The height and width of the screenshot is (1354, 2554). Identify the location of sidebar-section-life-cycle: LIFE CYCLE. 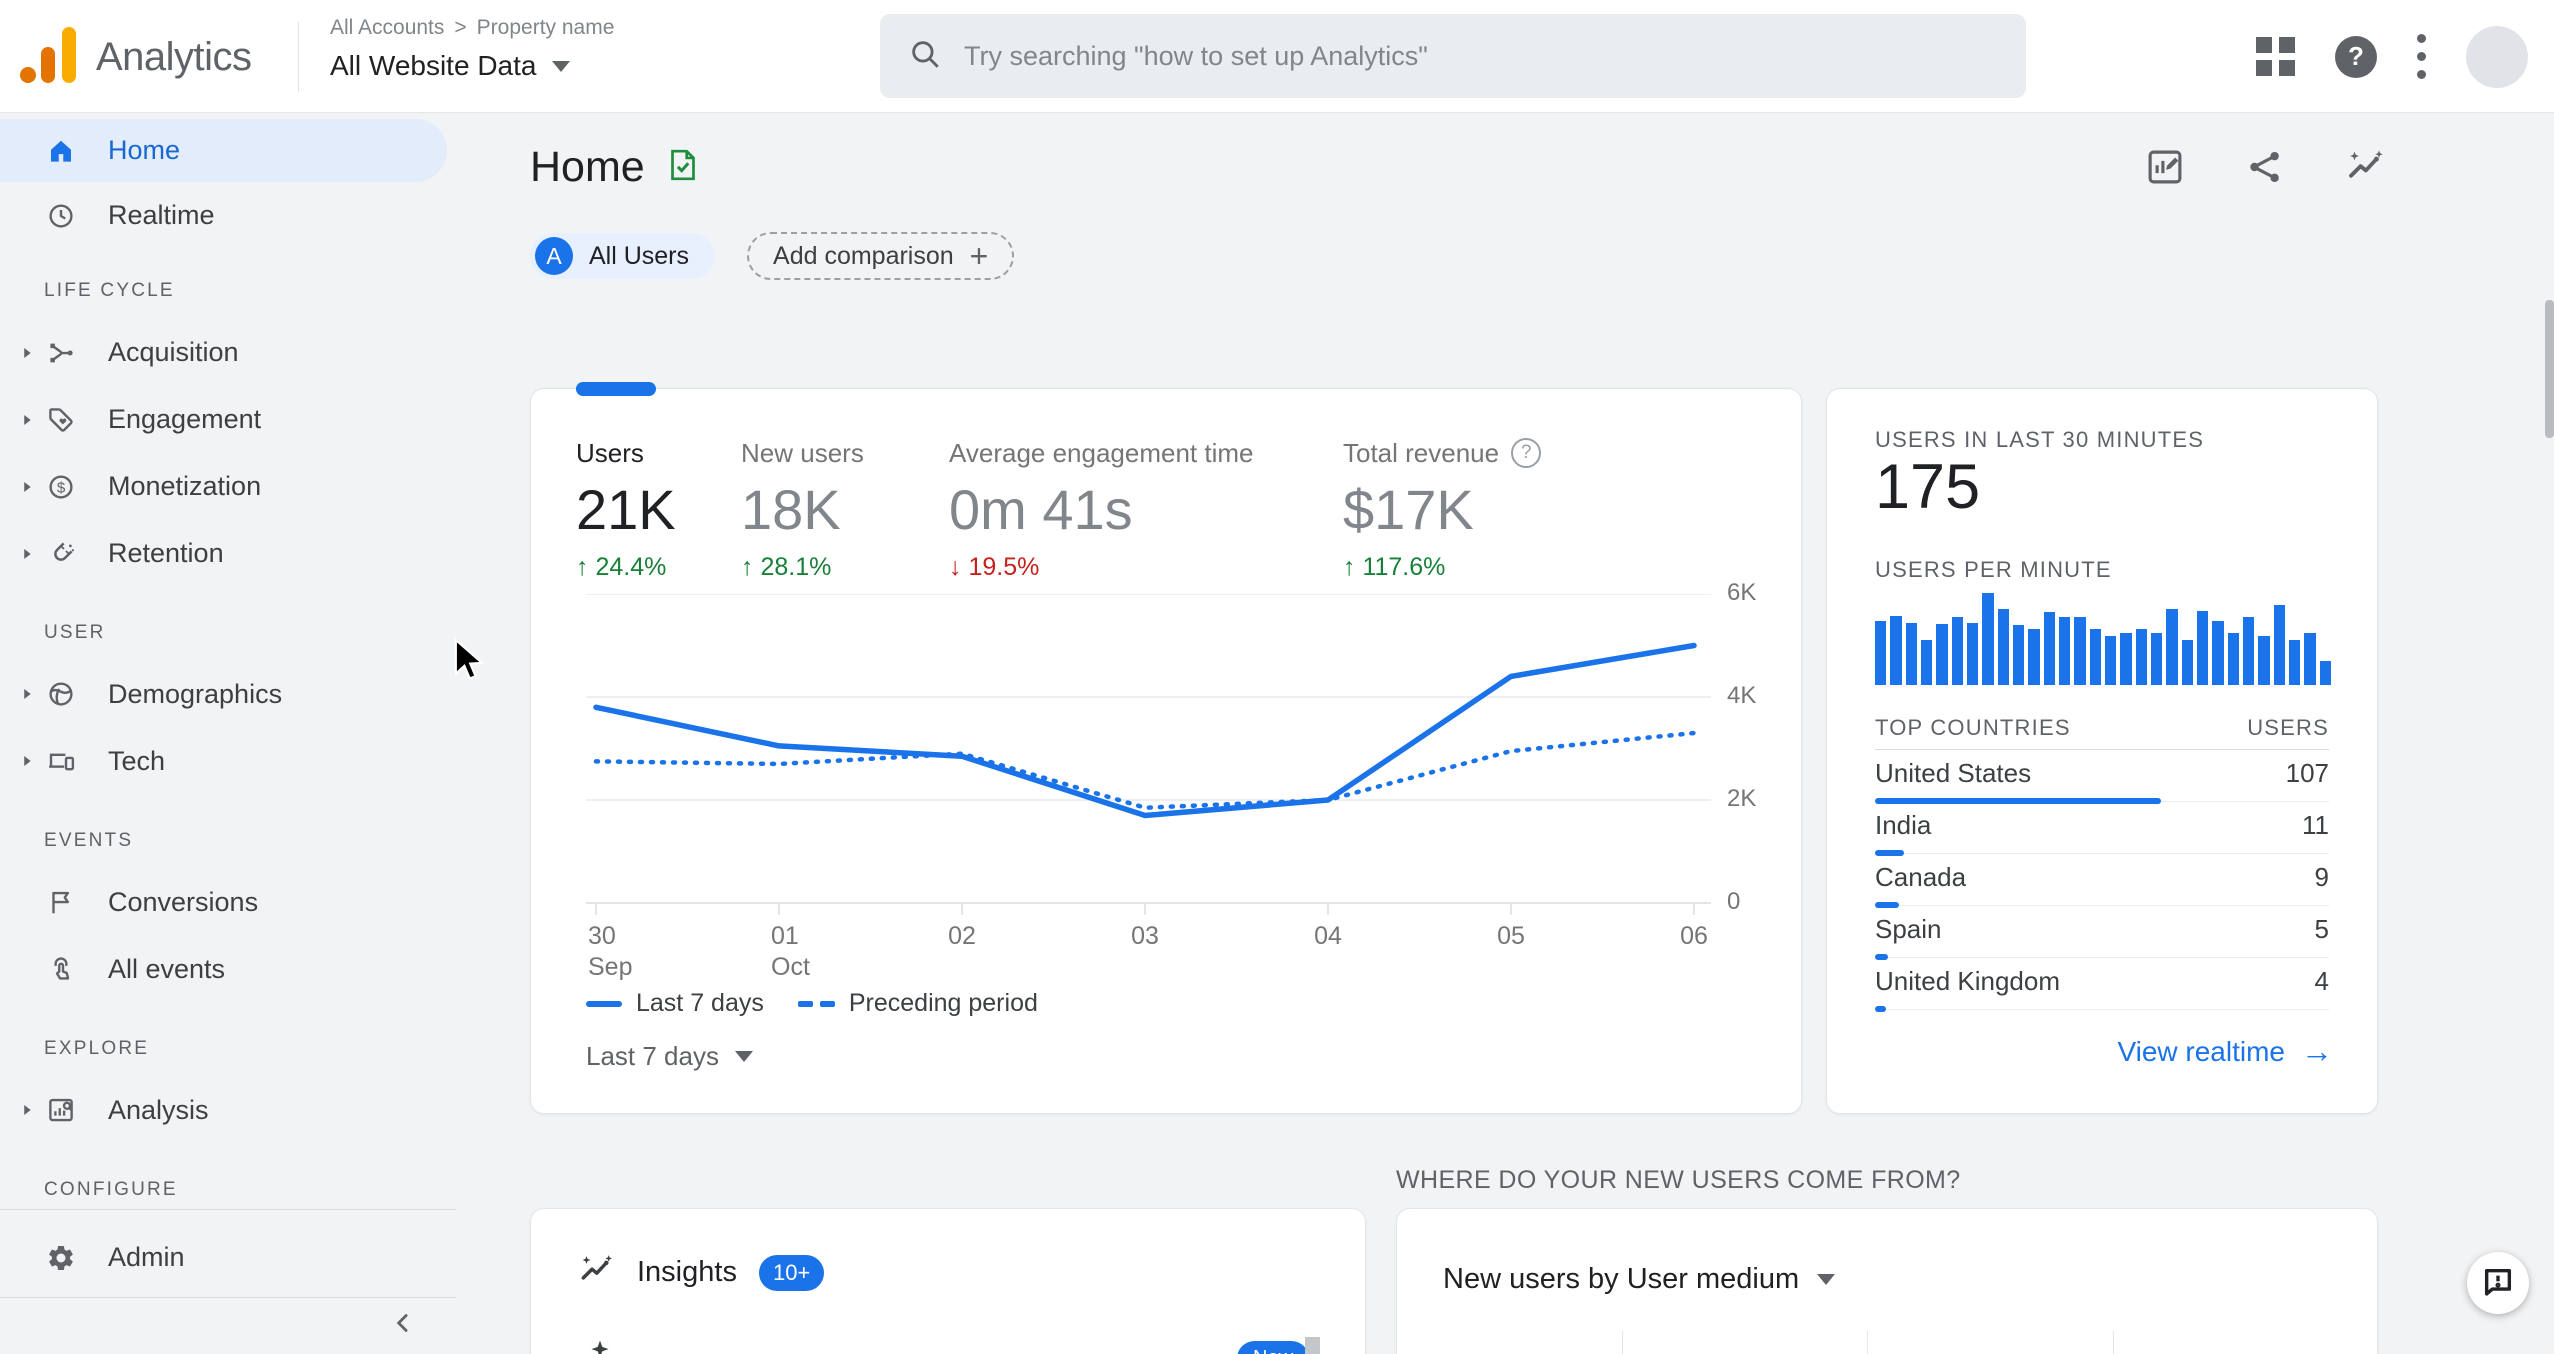
(109, 291).